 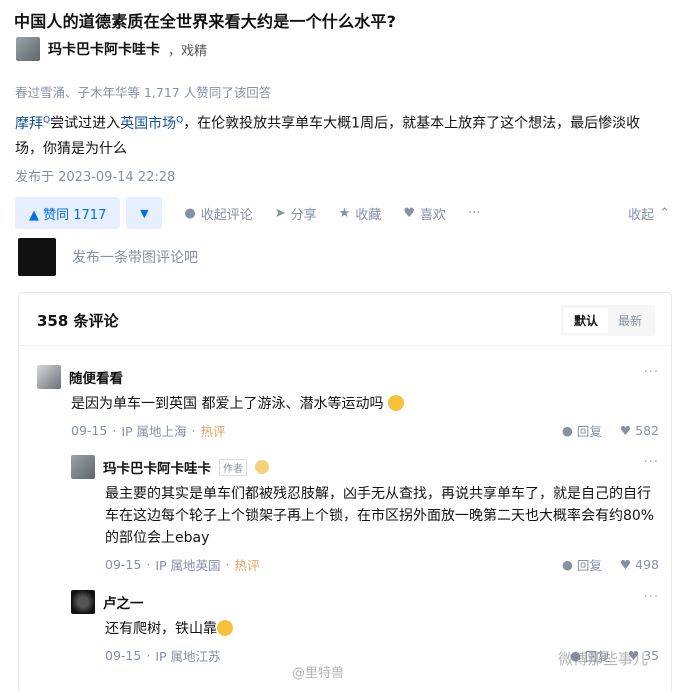 What do you see at coordinates (382, 629) in the screenshot?
I see `comment-text: 还有爬树，铁山靠` at bounding box center [382, 629].